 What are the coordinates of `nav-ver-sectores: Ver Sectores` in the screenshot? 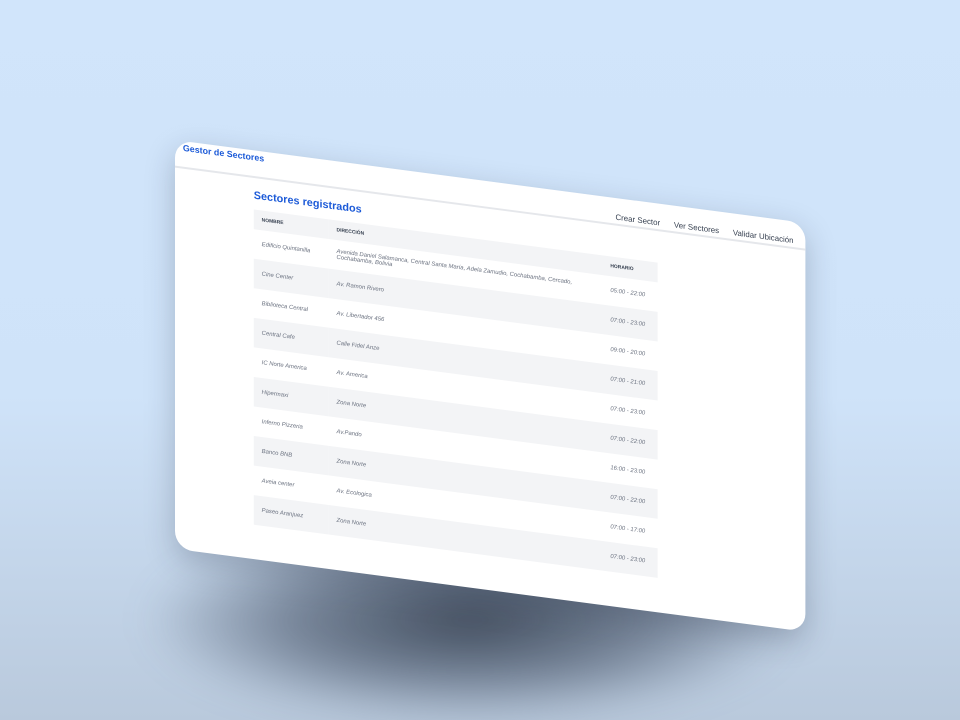 It's located at (696, 227).